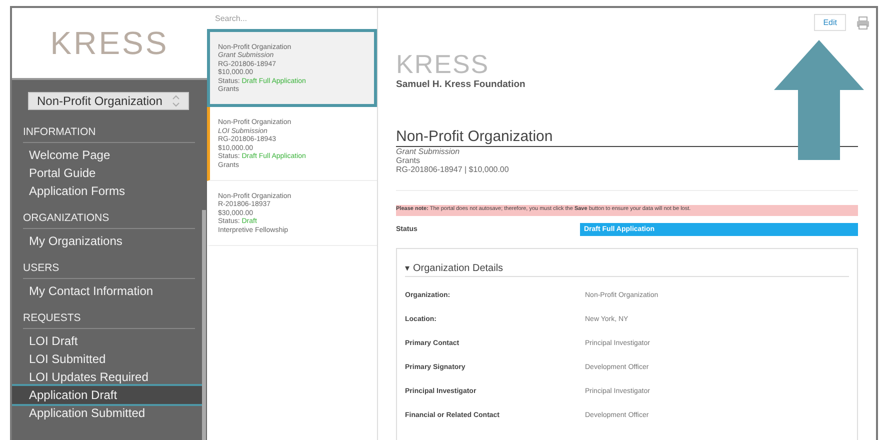 The image size is (883, 440). I want to click on section-heading: ORGANIZATIONS, so click(109, 220).